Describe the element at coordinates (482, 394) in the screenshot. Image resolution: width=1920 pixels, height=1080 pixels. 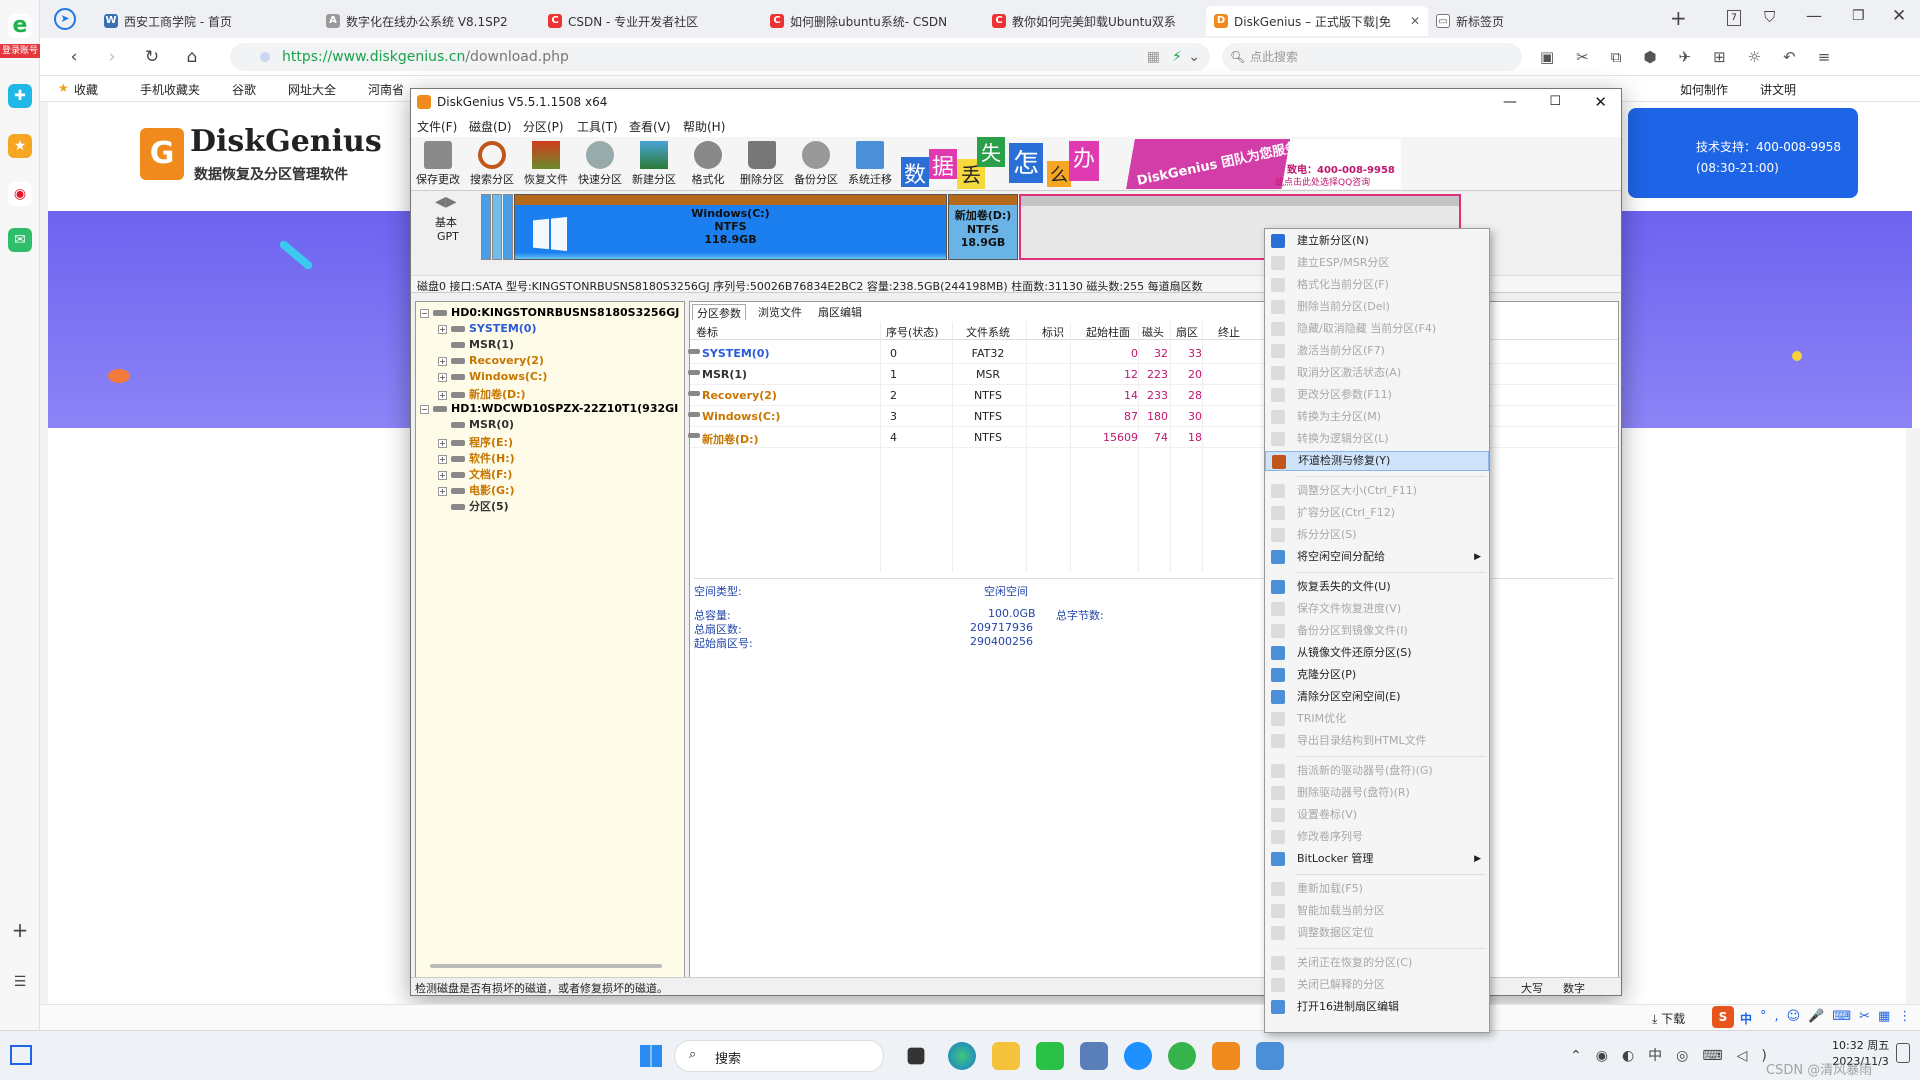
I see `tree-node: + 新加卷(D:)` at that location.